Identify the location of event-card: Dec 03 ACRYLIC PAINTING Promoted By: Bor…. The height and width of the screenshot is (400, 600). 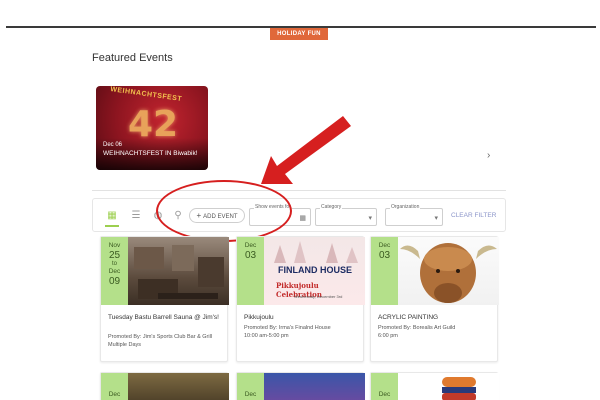
(434, 299).